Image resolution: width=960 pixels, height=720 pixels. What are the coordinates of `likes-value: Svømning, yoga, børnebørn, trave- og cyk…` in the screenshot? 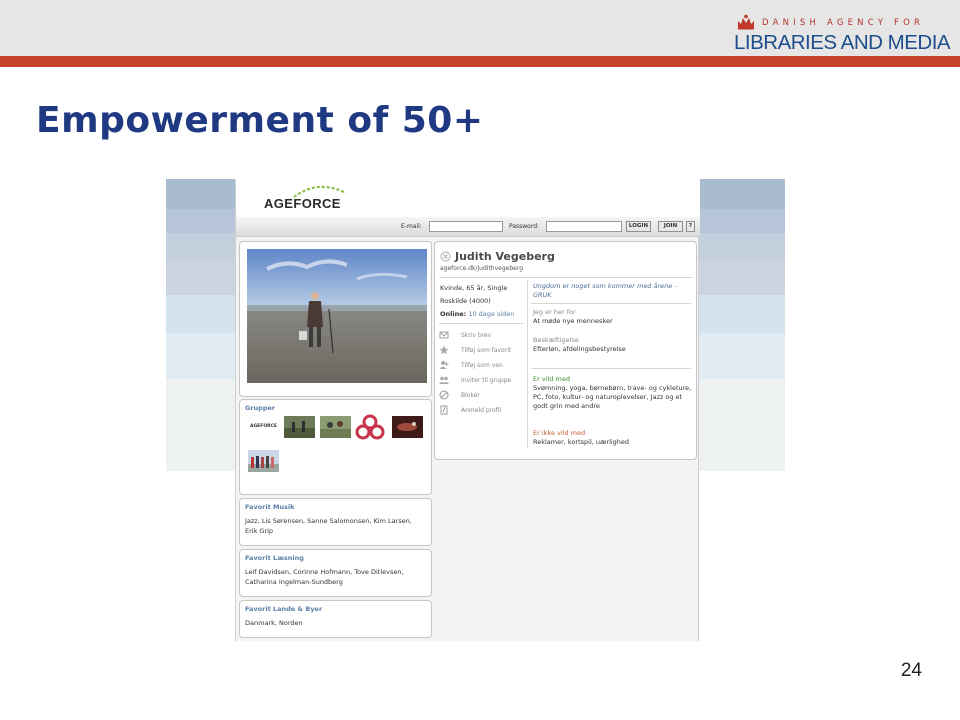 It's located at (612, 397).